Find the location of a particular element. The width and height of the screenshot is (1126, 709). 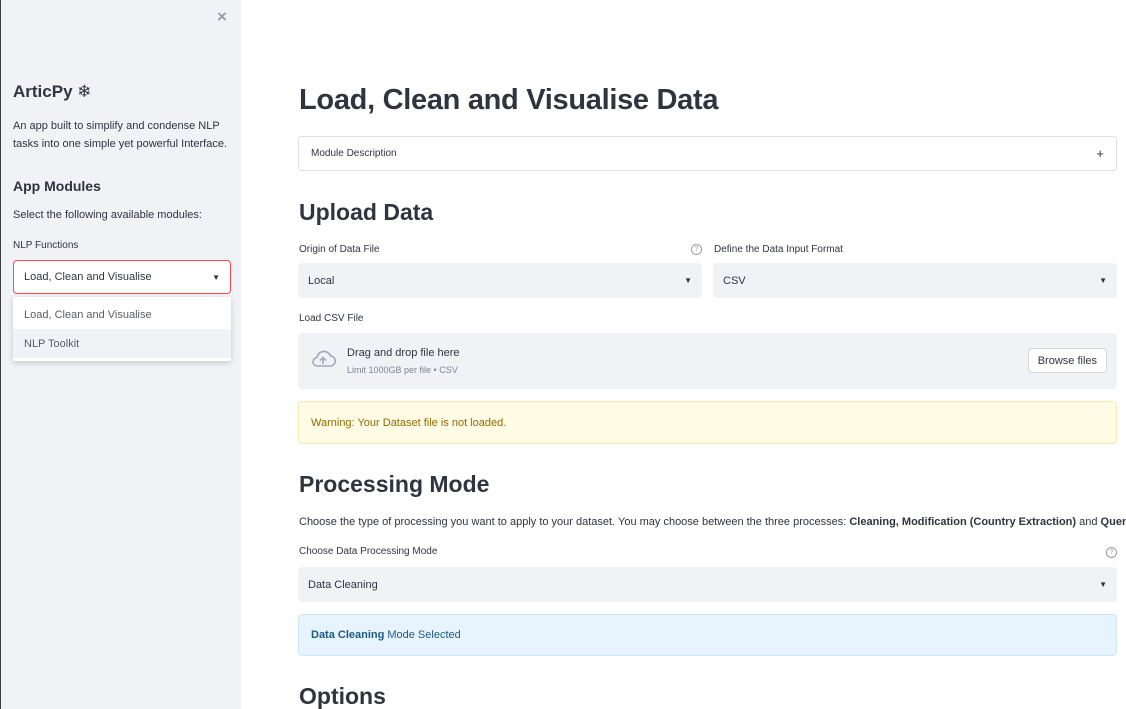

modules-title: App Modules is located at coordinates (57, 186).